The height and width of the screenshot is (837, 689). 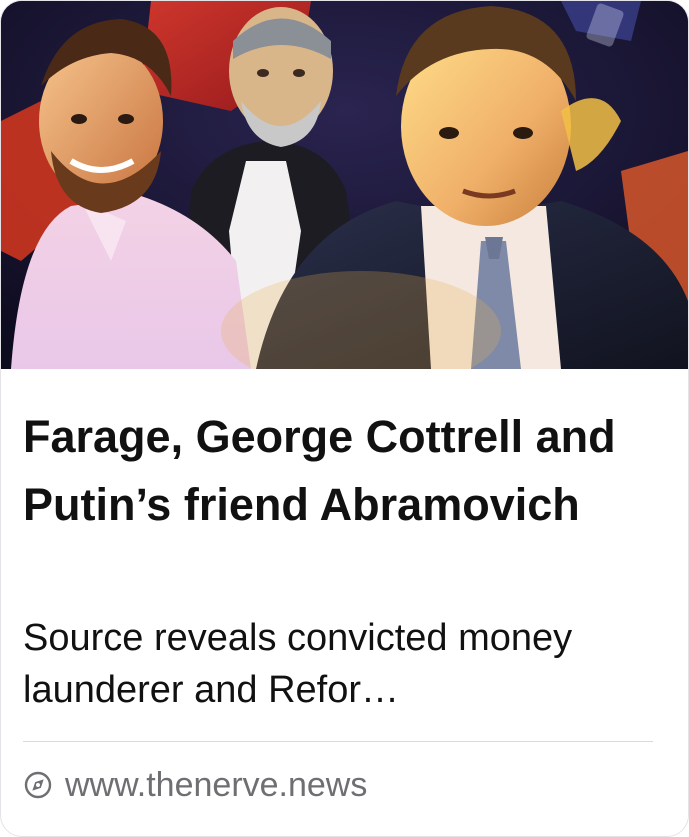 I want to click on source-row: www.thenerve.news, so click(x=195, y=785).